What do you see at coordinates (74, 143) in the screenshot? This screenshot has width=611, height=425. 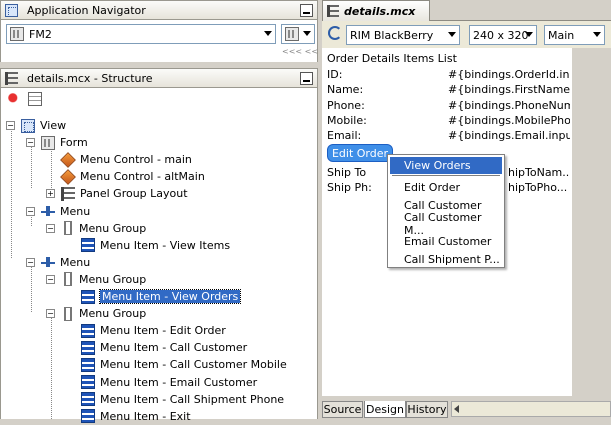 I see `tree-node-label: Form` at bounding box center [74, 143].